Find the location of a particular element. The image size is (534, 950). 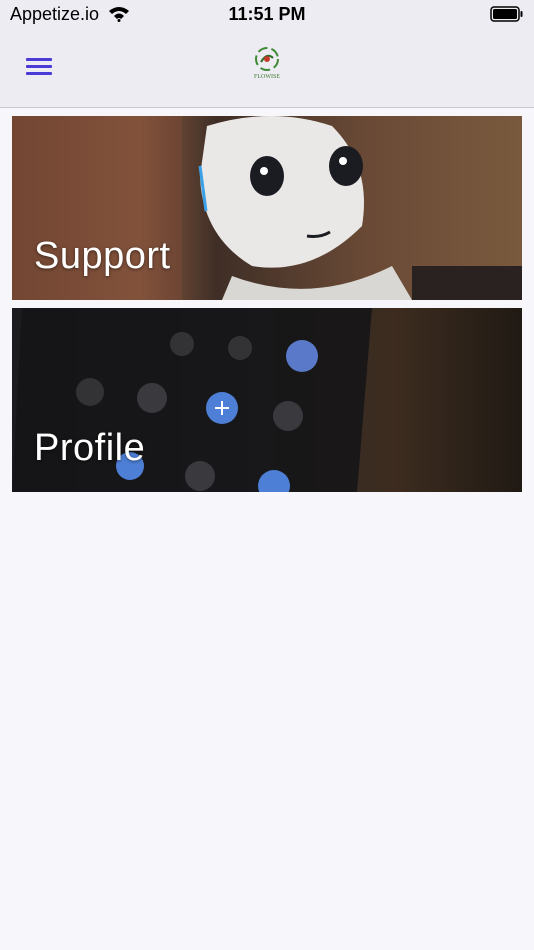

app-logo: FLOWISE is located at coordinates (267, 68).